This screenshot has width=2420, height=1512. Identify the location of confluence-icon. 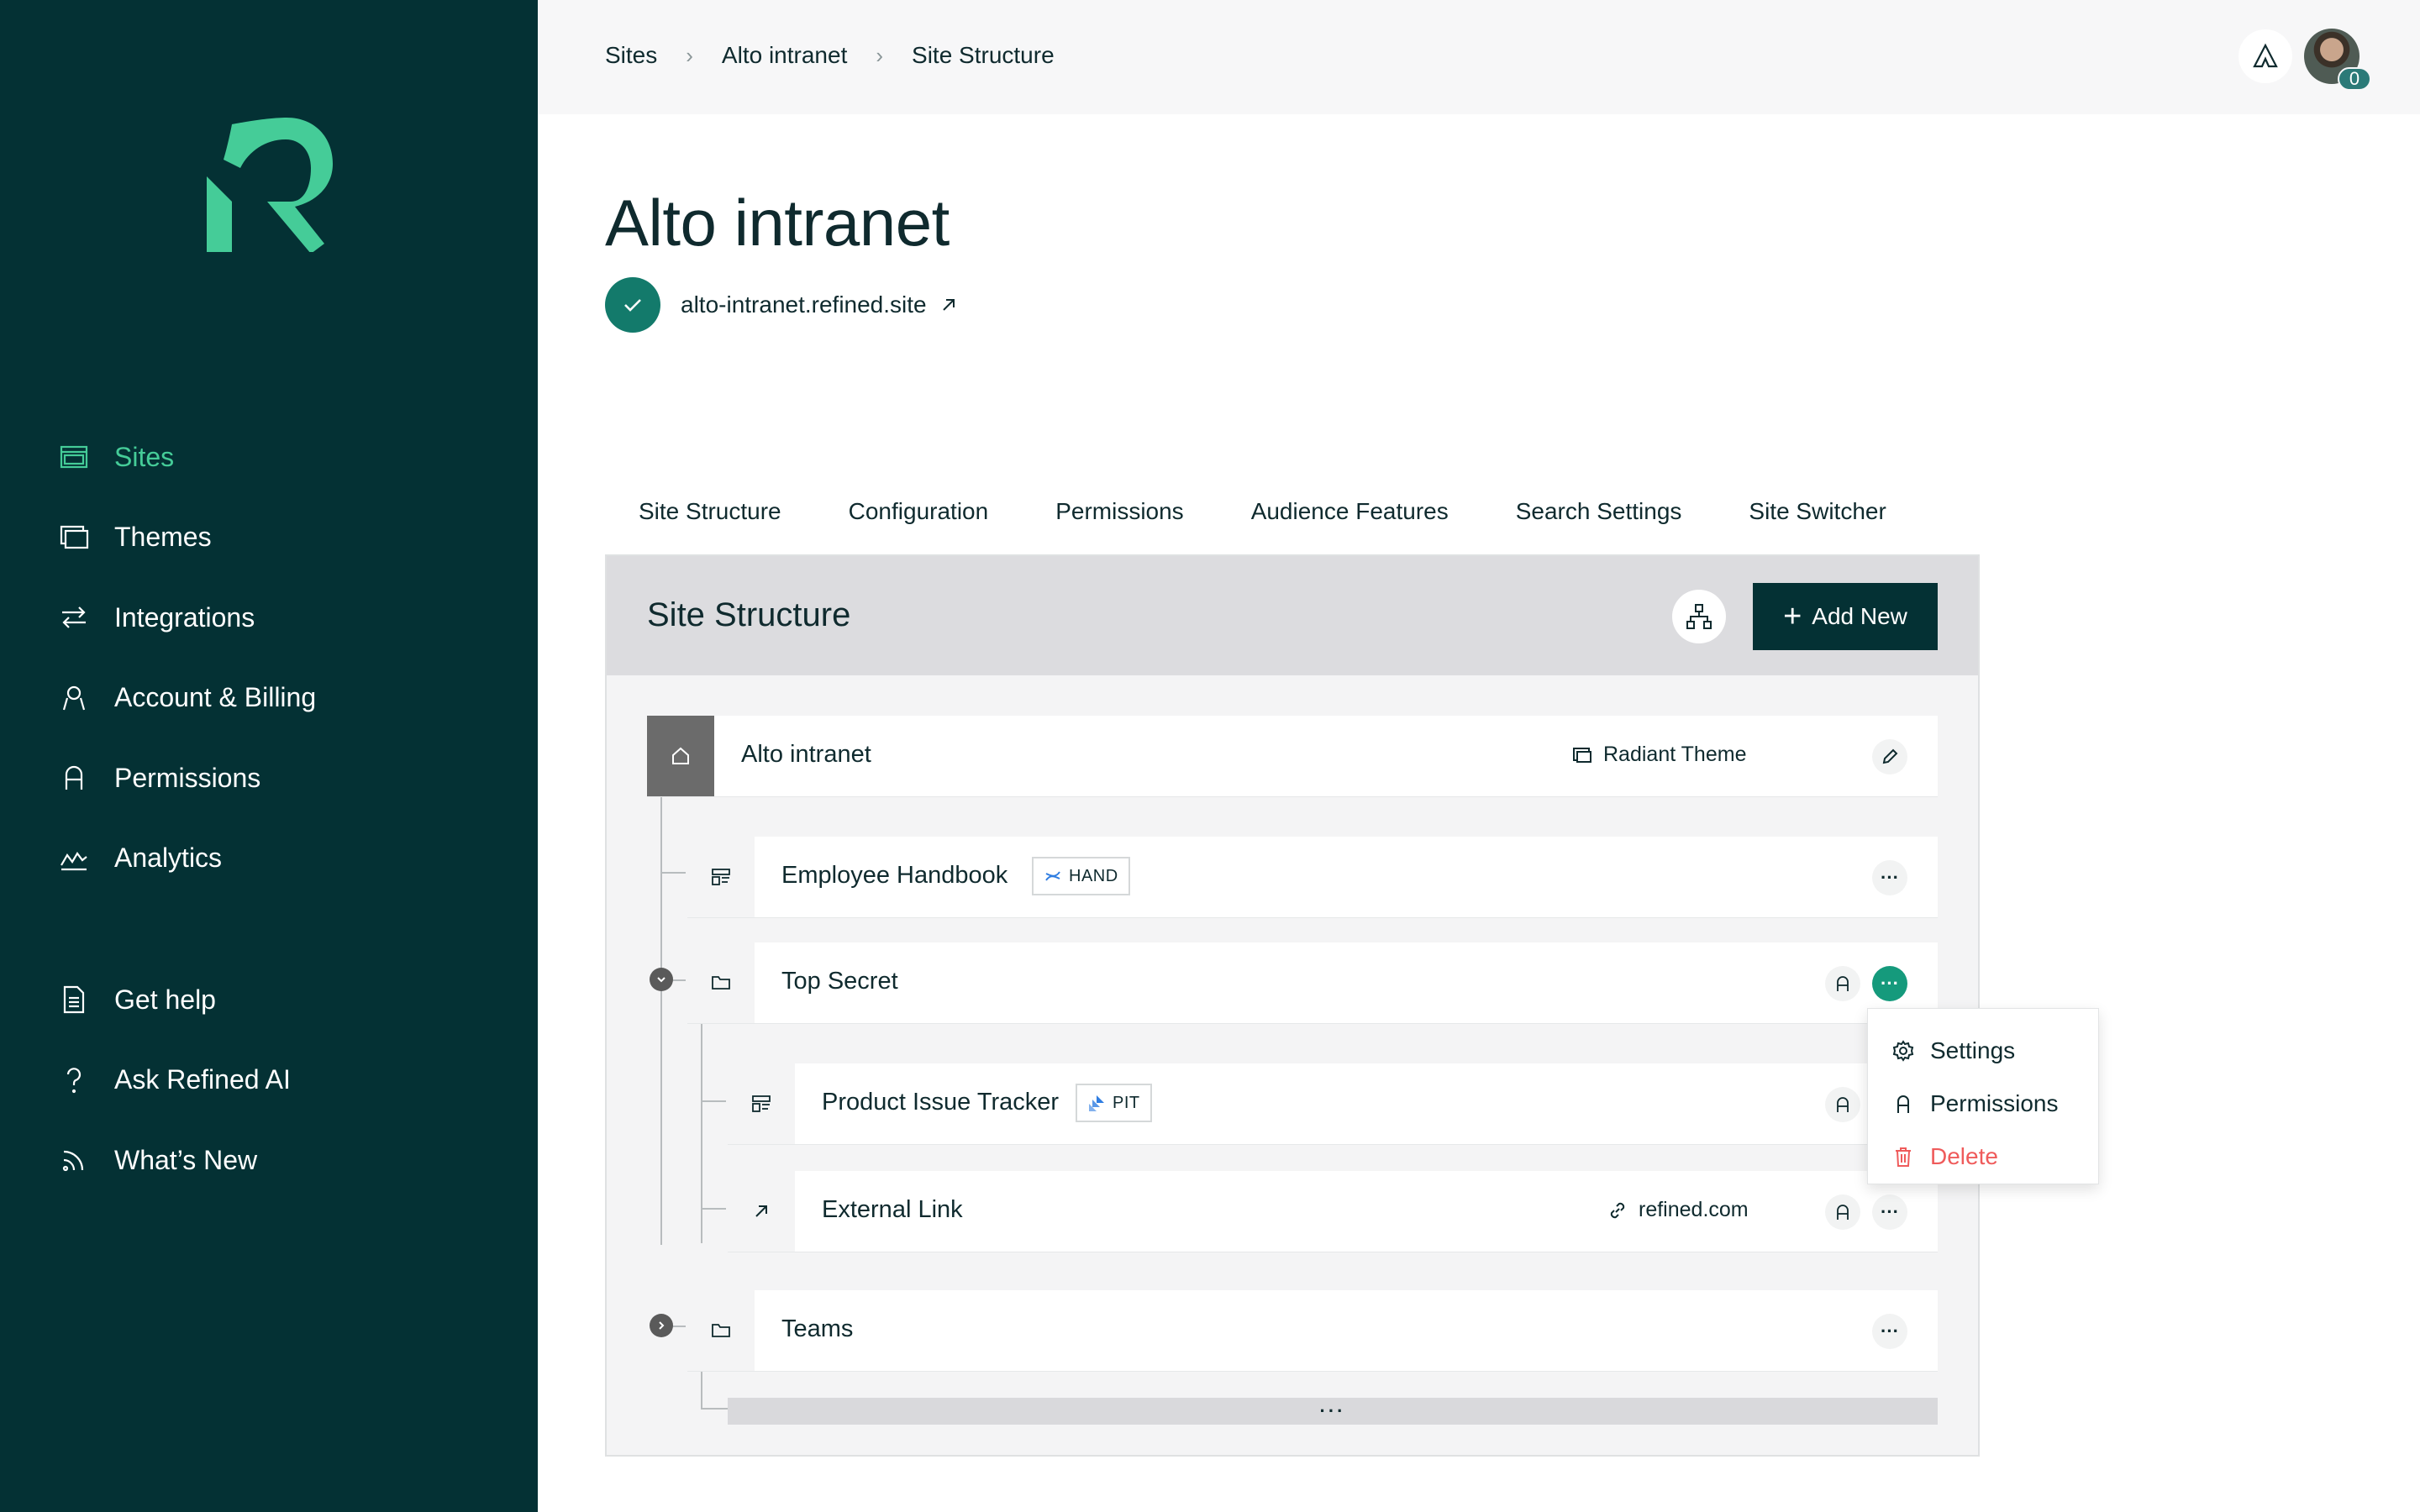
(1052, 876).